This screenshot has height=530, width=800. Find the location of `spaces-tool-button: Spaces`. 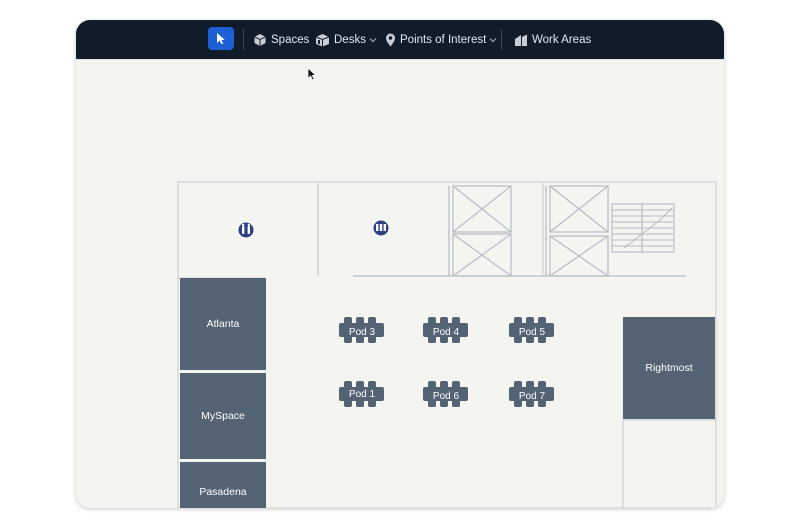

spaces-tool-button: Spaces is located at coordinates (281, 39).